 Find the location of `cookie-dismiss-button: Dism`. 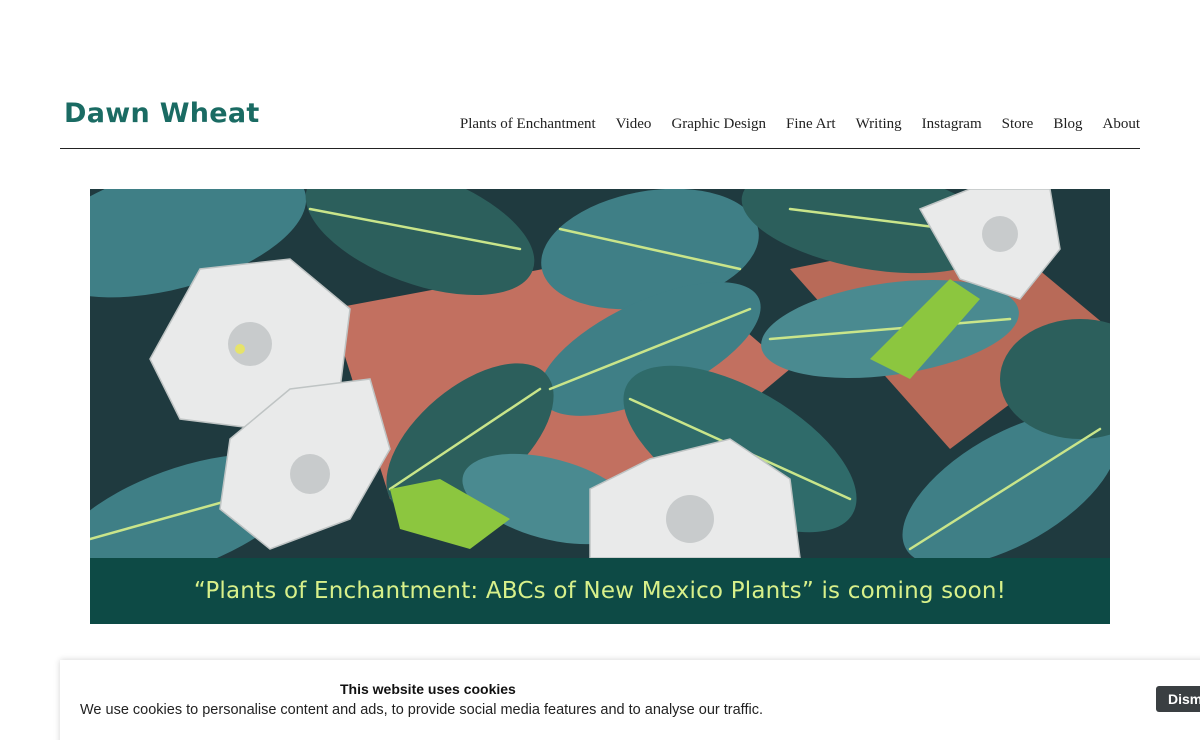

cookie-dismiss-button: Dism is located at coordinates (1178, 699).